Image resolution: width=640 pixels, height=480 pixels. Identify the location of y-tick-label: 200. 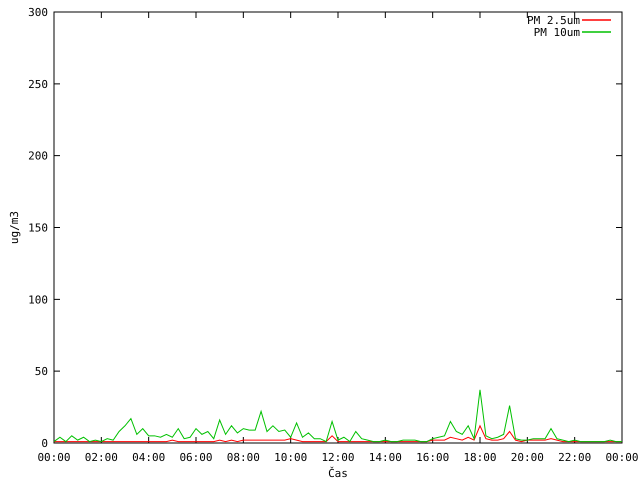
(38, 156).